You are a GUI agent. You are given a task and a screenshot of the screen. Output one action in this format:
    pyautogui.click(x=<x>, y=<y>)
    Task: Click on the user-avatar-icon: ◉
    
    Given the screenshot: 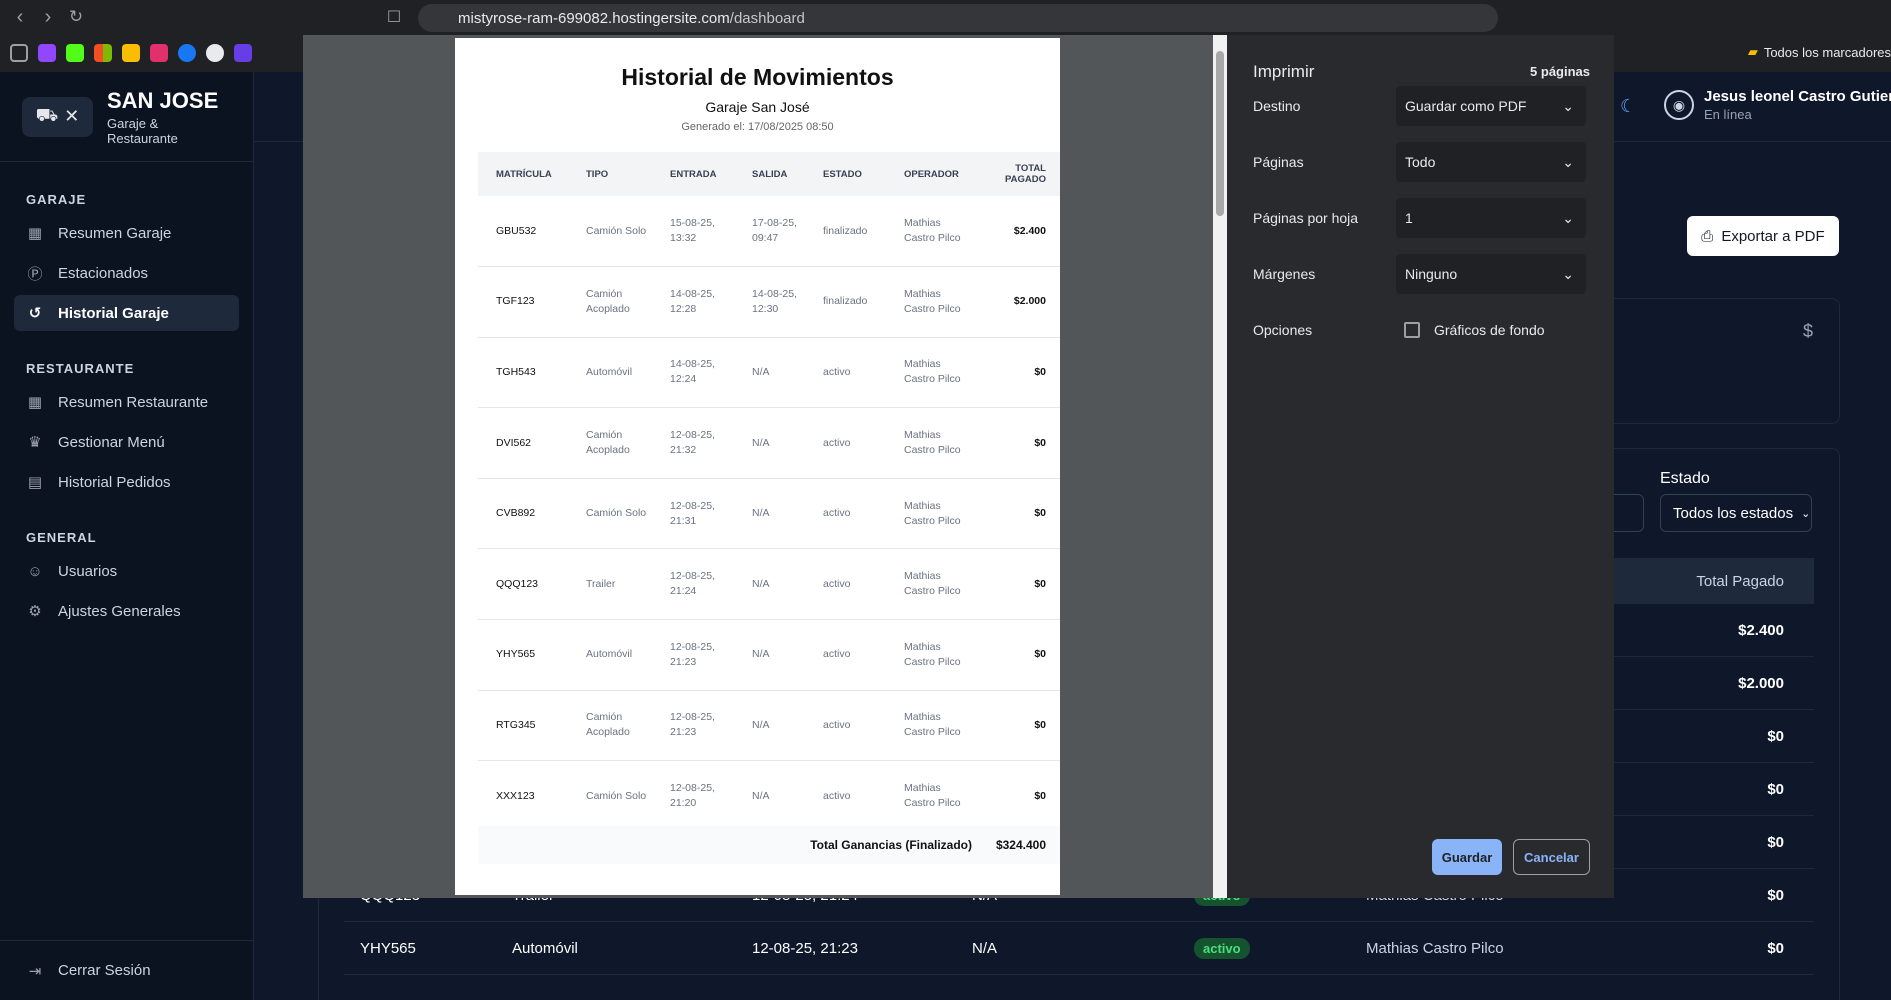 What is the action you would take?
    pyautogui.click(x=1679, y=105)
    